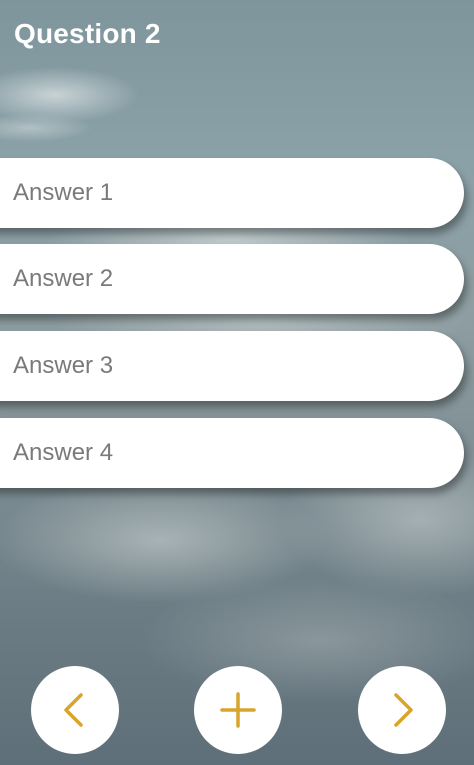  I want to click on chevron-left-icon, so click(73, 710).